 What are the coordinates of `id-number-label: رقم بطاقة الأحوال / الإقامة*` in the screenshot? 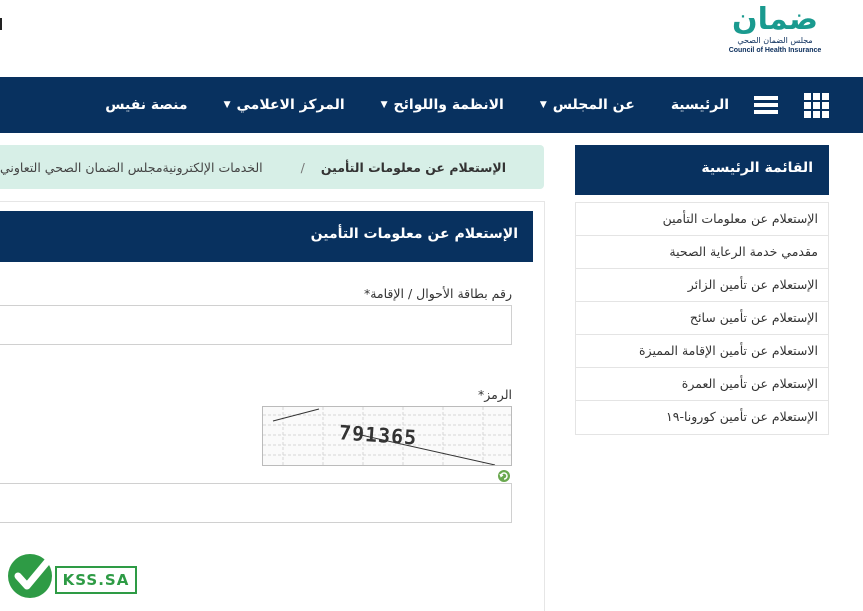 It's located at (437, 293).